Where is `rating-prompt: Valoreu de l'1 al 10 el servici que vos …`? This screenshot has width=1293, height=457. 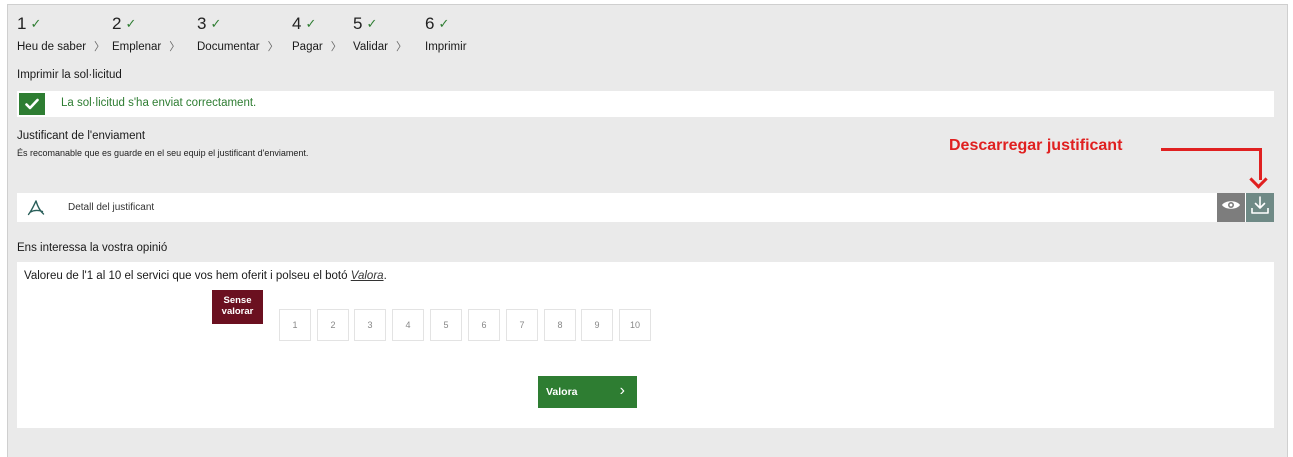
rating-prompt: Valoreu de l'1 al 10 el servici que vos … is located at coordinates (205, 276).